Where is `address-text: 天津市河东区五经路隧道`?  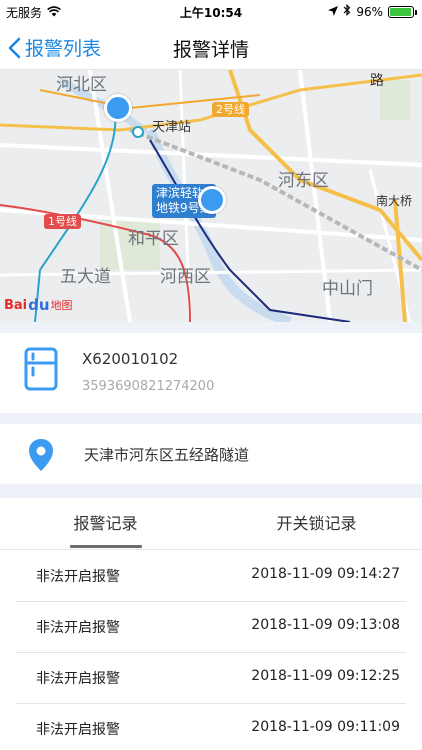
address-text: 天津市河东区五经路隧道 is located at coordinates (167, 455).